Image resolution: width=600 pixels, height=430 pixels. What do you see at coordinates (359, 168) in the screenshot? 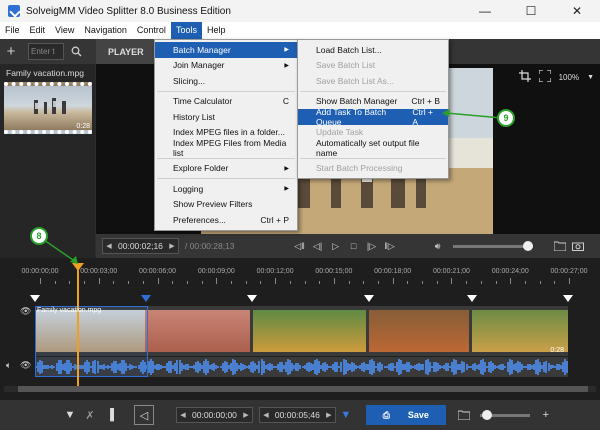
I see `menu-item-label: Start Batch Processing` at bounding box center [359, 168].